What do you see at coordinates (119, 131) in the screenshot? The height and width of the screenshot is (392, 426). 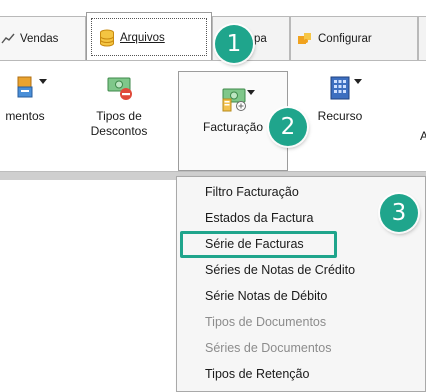 I see `tipos-de-descontos-label-line2: Descontos` at bounding box center [119, 131].